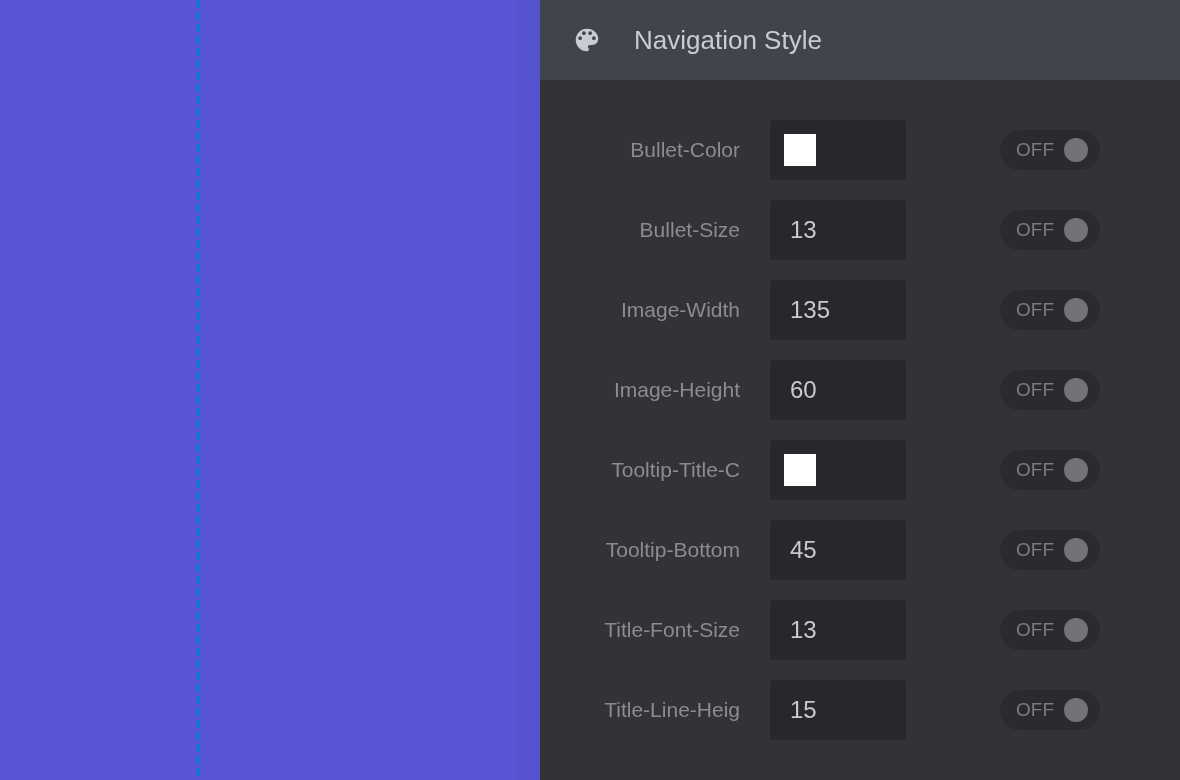  Describe the element at coordinates (838, 710) in the screenshot. I see `number-field: 15` at that location.